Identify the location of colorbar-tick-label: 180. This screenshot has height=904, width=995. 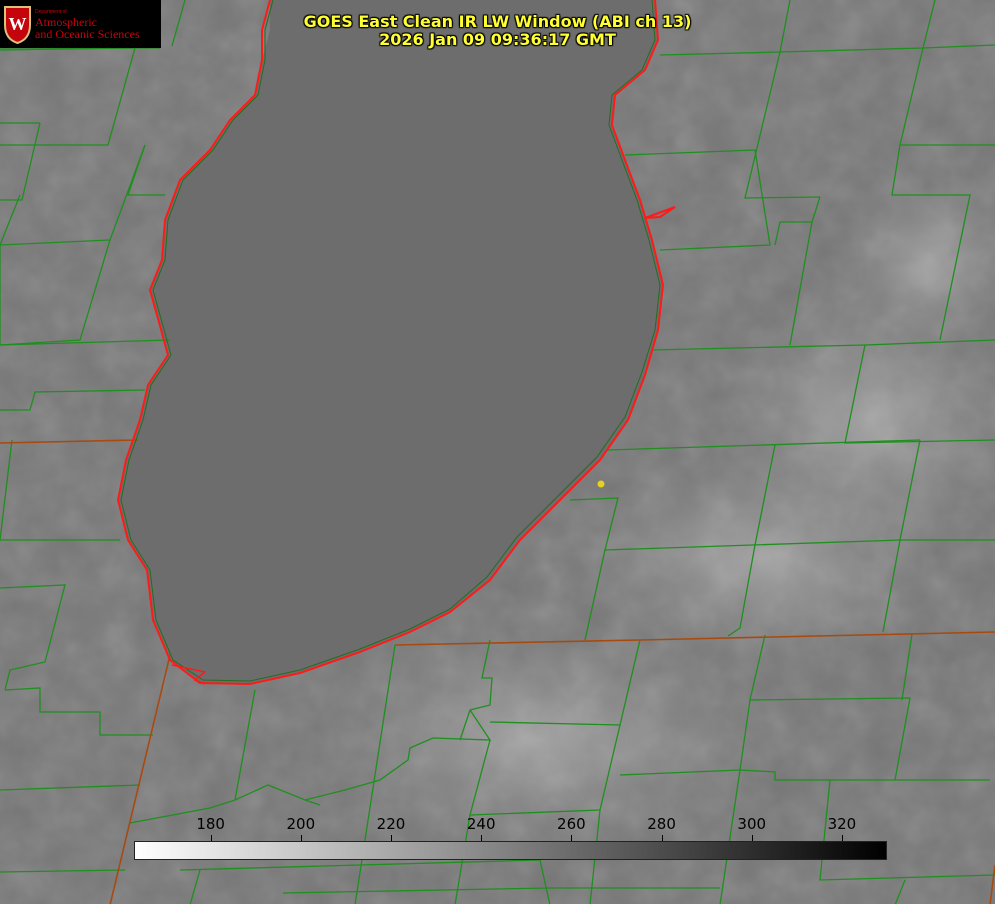
(210, 824).